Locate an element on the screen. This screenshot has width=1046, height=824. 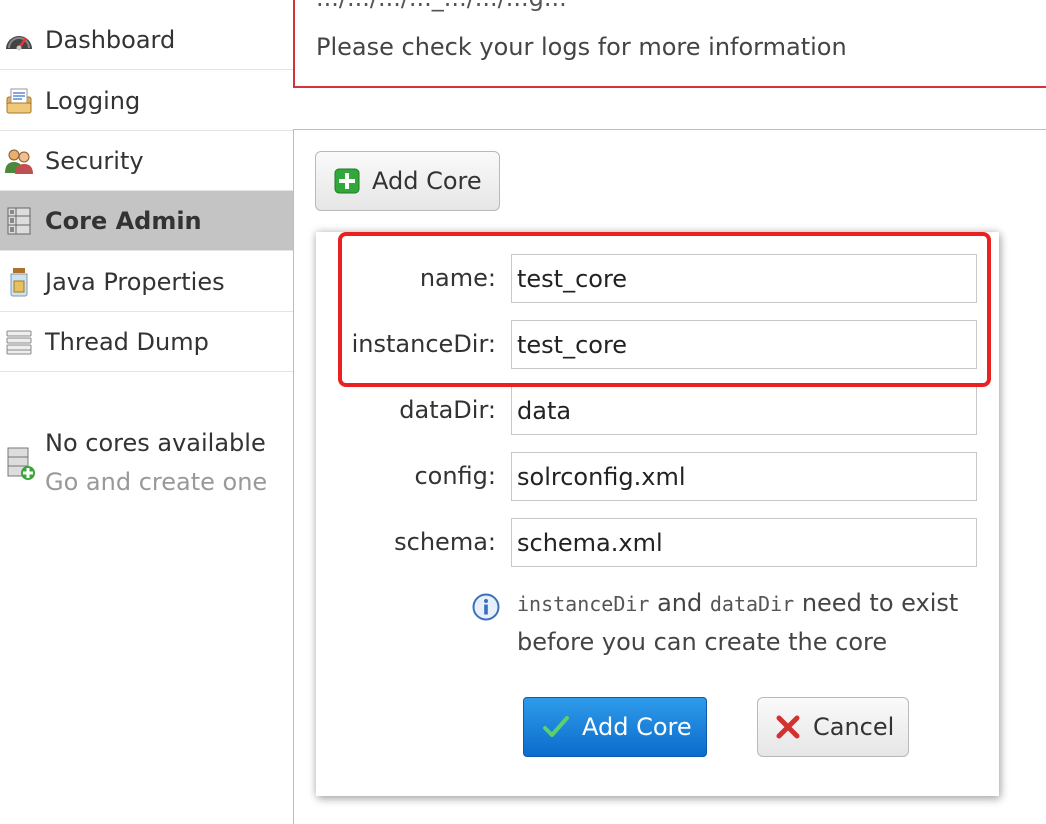
note-and: and is located at coordinates (680, 603).